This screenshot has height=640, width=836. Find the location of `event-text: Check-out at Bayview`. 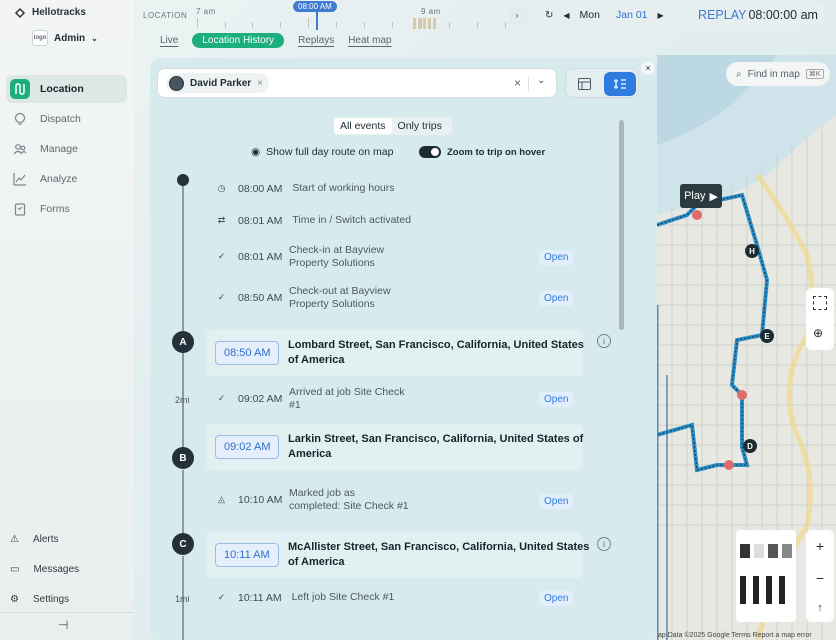

event-text: Check-out at Bayview is located at coordinates (340, 291).